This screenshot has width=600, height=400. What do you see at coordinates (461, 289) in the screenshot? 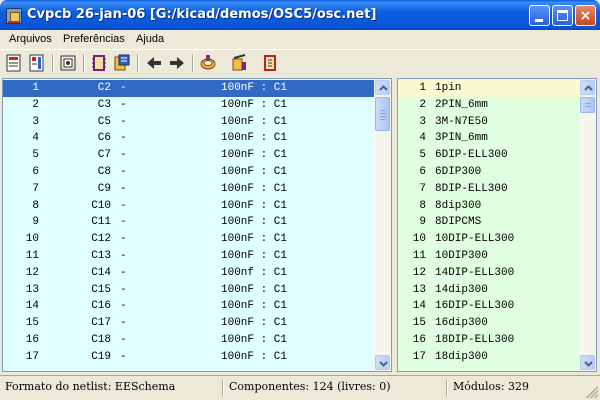
I see `footprint-name: 14dip300` at bounding box center [461, 289].